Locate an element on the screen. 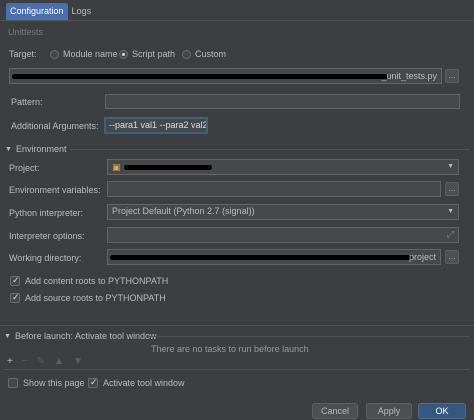  before-launch-task-list: There are no tasks to run before launch is located at coordinates (237, 349).